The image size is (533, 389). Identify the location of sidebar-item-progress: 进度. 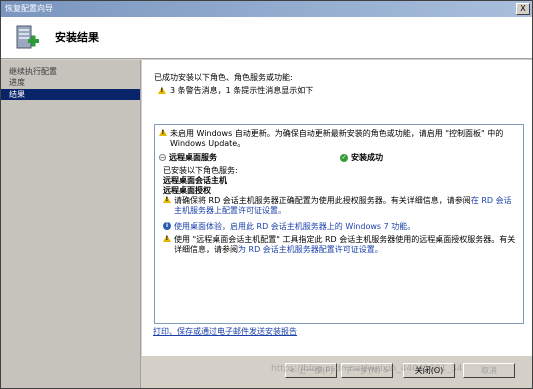
(70, 82).